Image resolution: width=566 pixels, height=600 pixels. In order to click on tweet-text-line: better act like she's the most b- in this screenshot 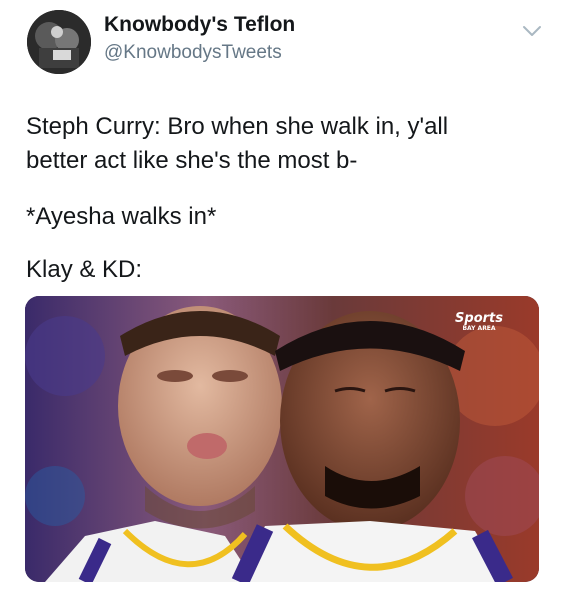, I will do `click(192, 160)`.